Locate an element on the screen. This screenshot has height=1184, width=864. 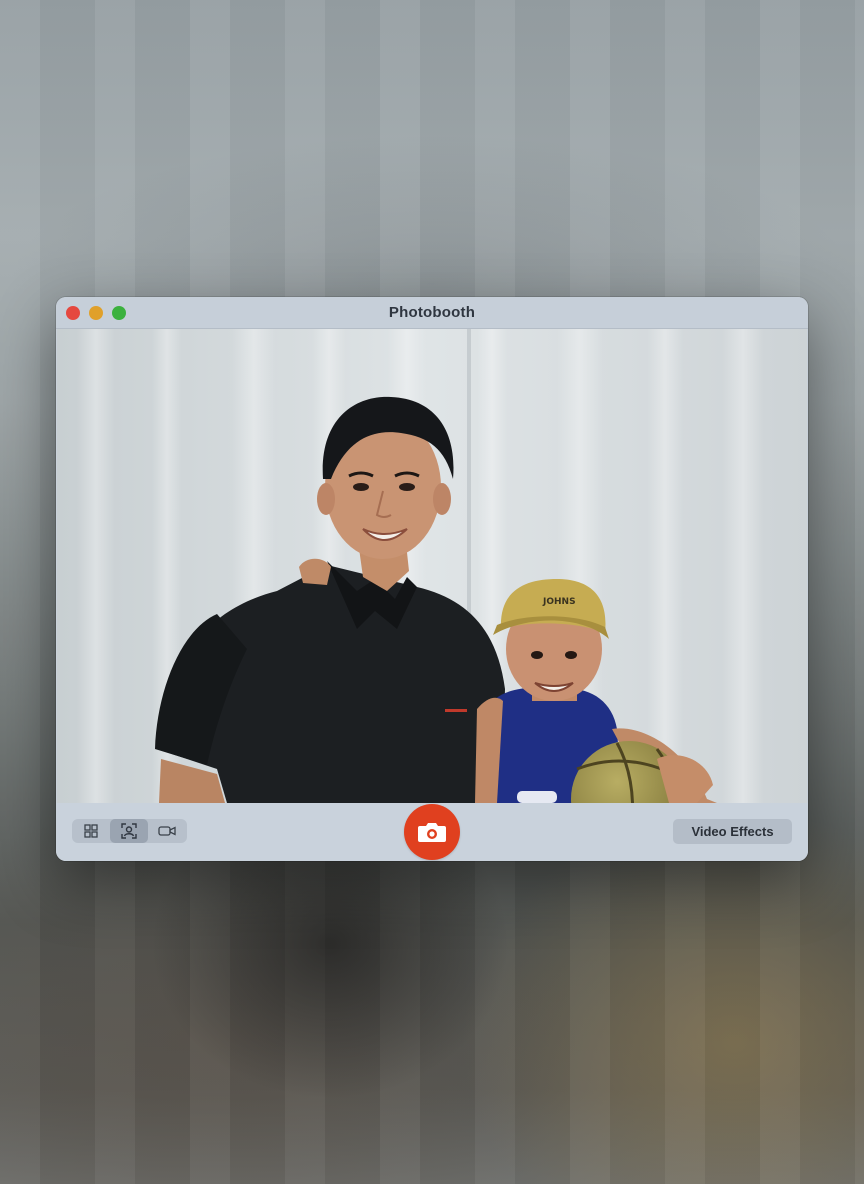
video-camera-icon is located at coordinates (167, 831).